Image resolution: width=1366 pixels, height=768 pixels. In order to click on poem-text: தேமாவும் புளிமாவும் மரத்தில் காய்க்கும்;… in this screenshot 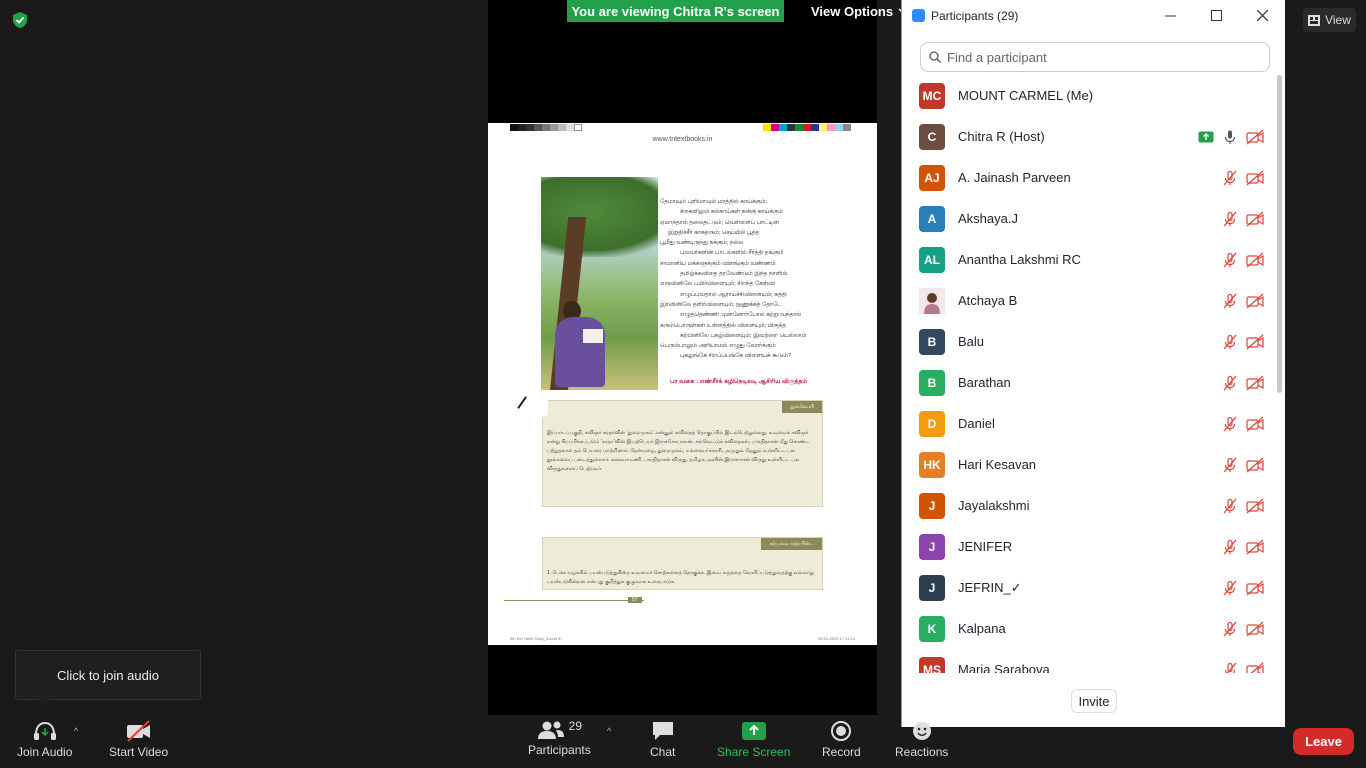, I will do `click(733, 279)`.